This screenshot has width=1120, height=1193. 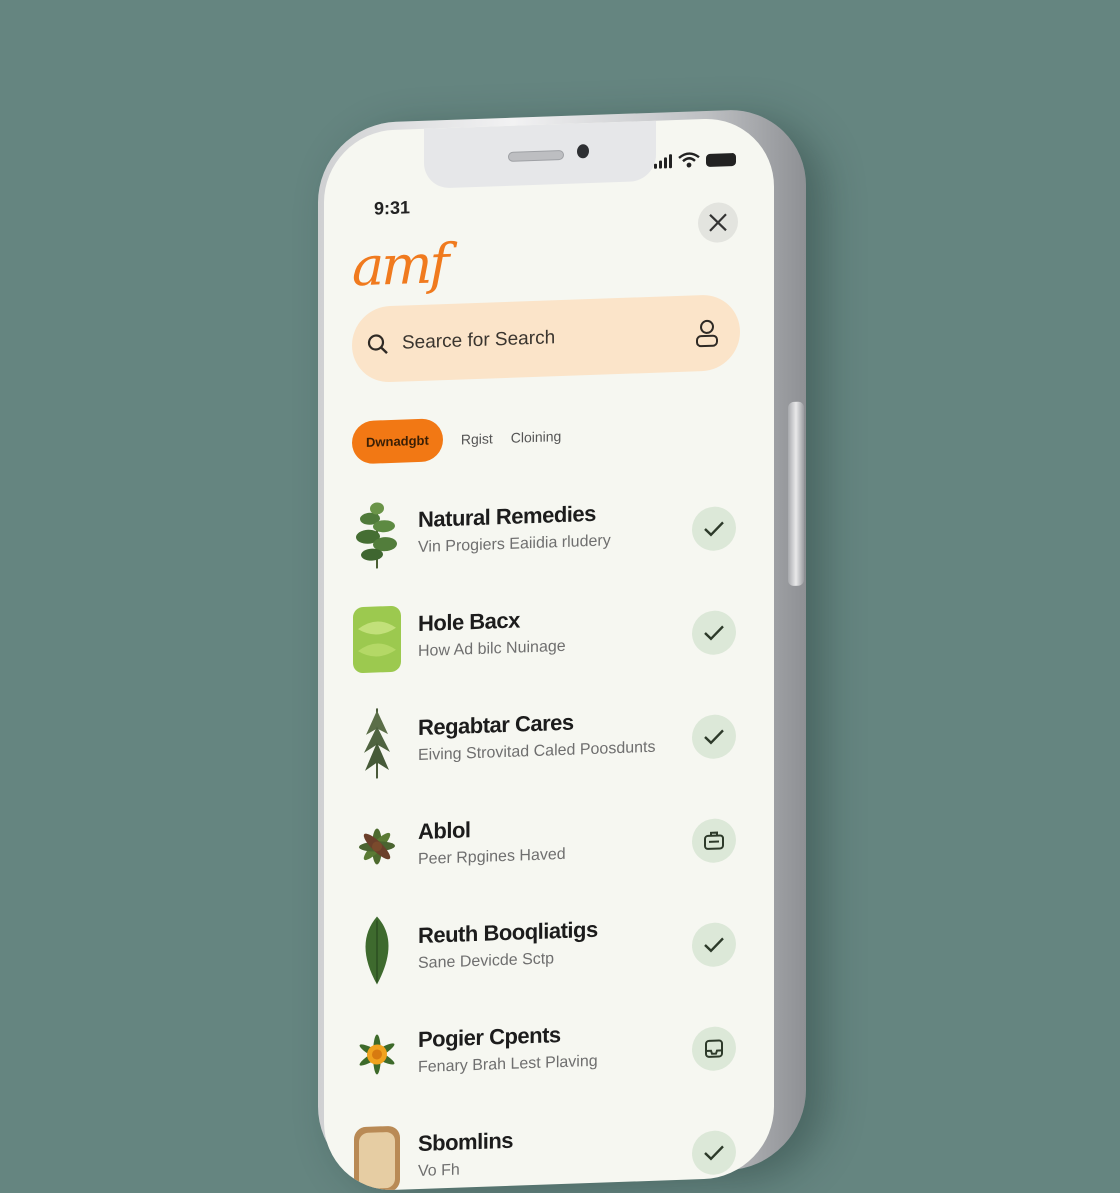 I want to click on tray-icon, so click(x=714, y=1048).